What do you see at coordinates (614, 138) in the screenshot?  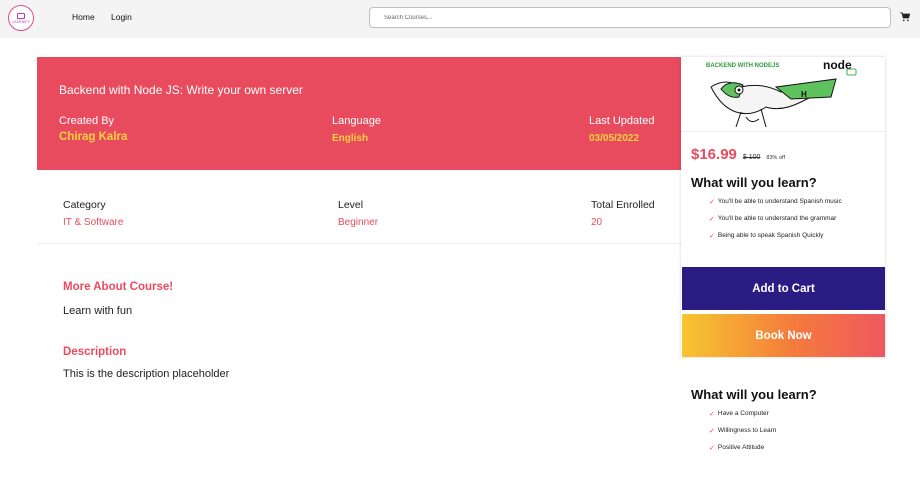 I see `last-updated-value: 03/05/2022` at bounding box center [614, 138].